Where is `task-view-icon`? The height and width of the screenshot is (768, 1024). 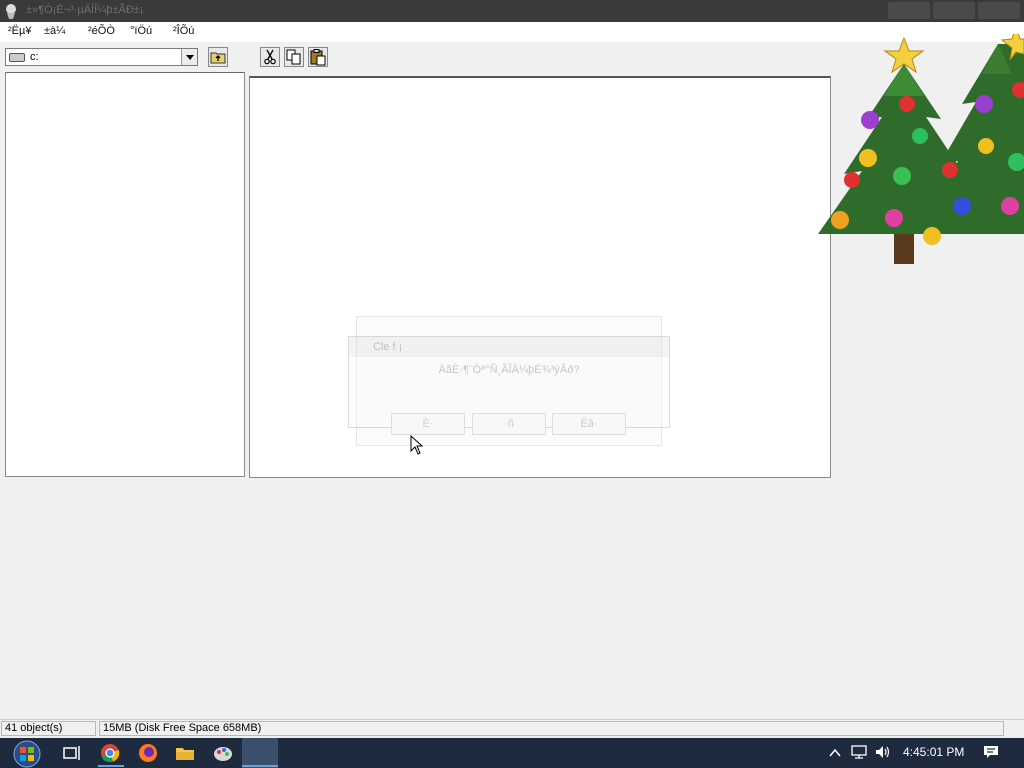
task-view-icon is located at coordinates (72, 753).